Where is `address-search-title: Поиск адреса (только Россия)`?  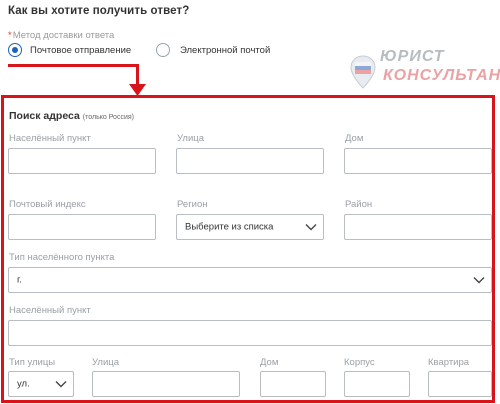
address-search-title: Поиск адреса (только Россия) is located at coordinates (71, 116).